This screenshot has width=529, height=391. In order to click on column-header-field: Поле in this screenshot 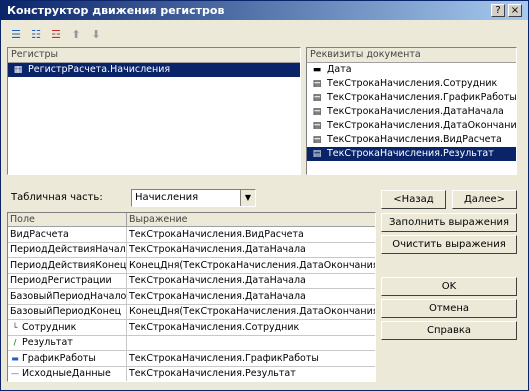, I will do `click(67, 220)`.